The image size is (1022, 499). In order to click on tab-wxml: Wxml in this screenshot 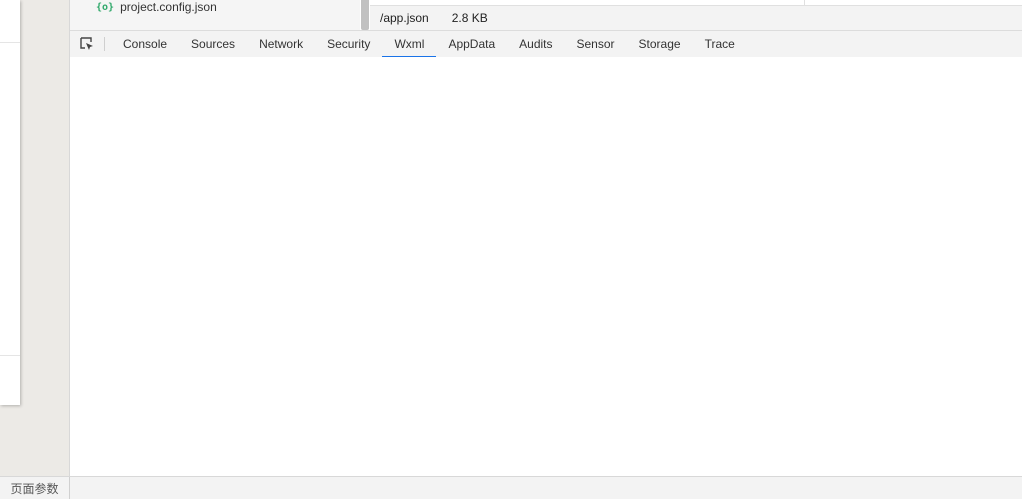, I will do `click(409, 44)`.